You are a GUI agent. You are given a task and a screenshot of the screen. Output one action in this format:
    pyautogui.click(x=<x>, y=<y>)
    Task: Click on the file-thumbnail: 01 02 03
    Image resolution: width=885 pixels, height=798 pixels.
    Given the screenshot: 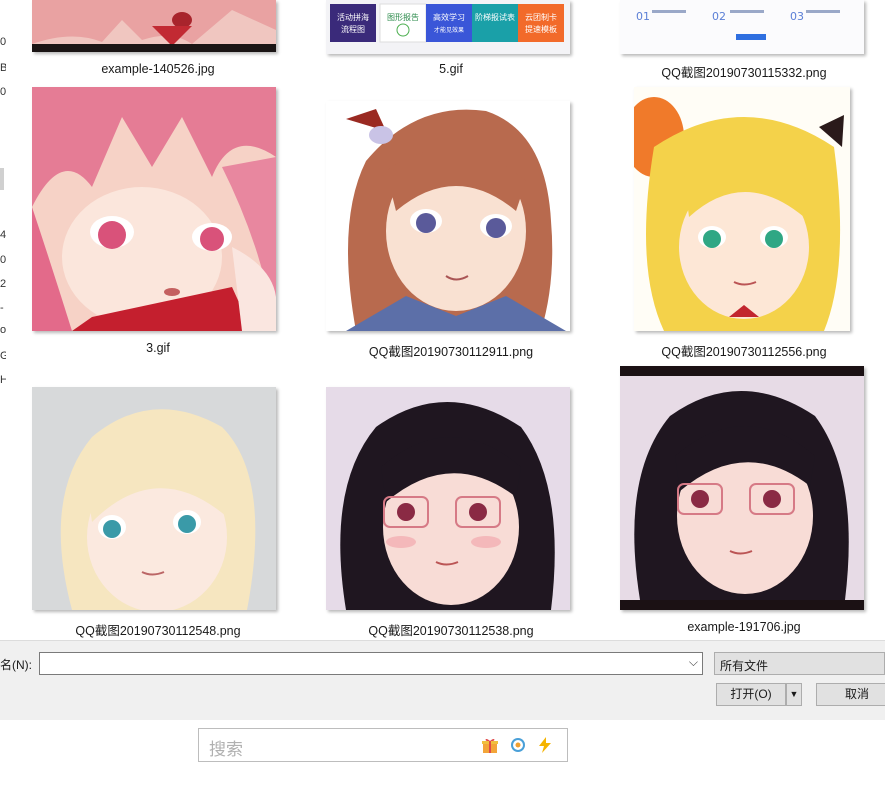 What is the action you would take?
    pyautogui.click(x=742, y=27)
    